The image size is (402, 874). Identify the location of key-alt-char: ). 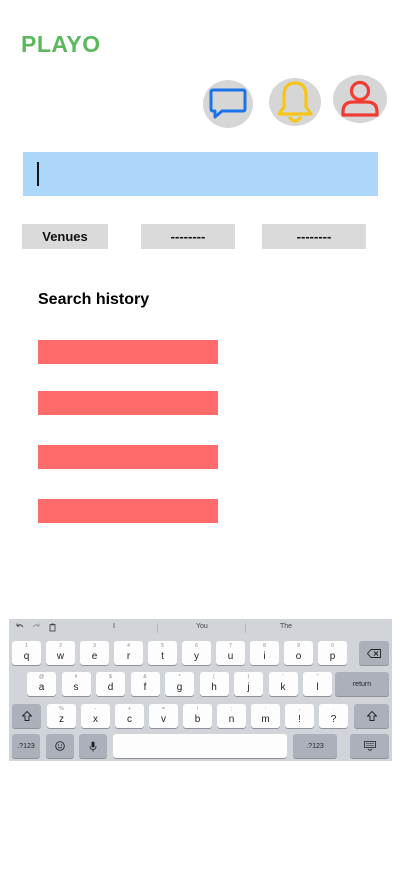
(248, 677).